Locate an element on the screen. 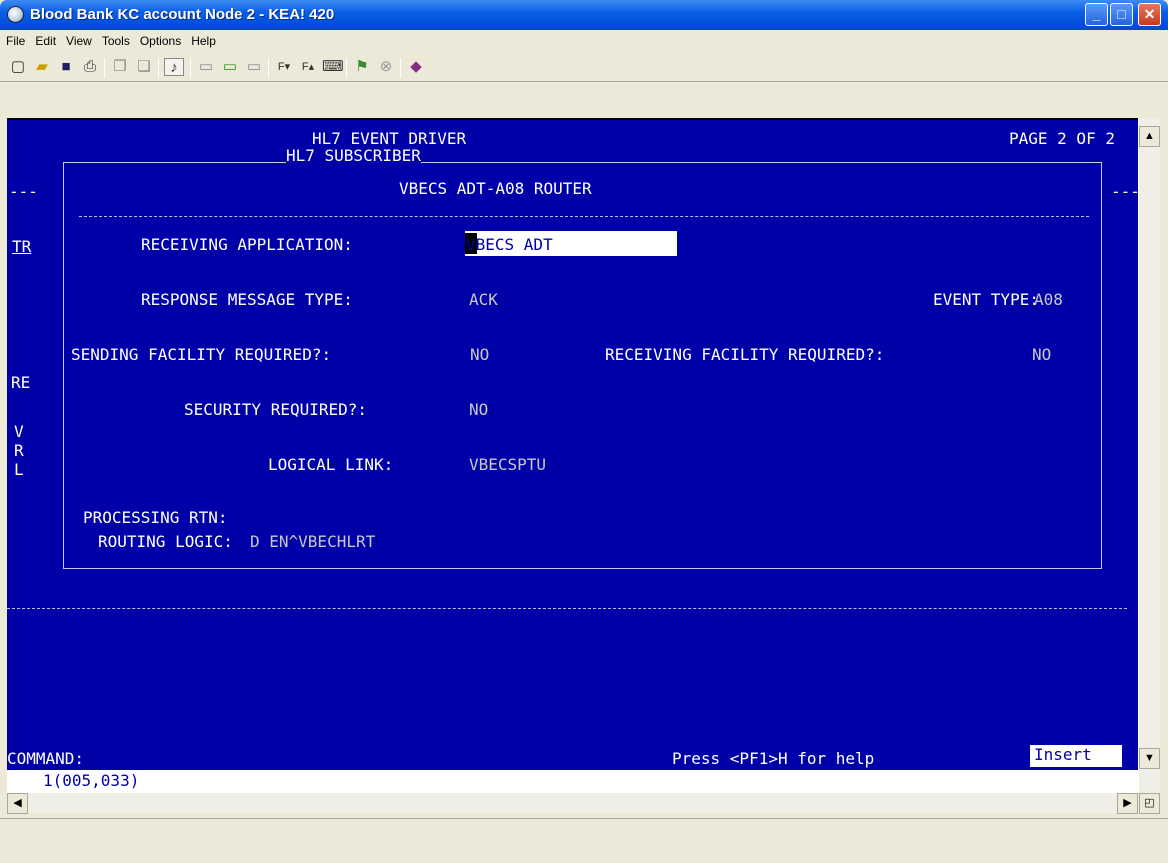  router-name: VBECS ADT-A08 ROUTER is located at coordinates (495, 188).